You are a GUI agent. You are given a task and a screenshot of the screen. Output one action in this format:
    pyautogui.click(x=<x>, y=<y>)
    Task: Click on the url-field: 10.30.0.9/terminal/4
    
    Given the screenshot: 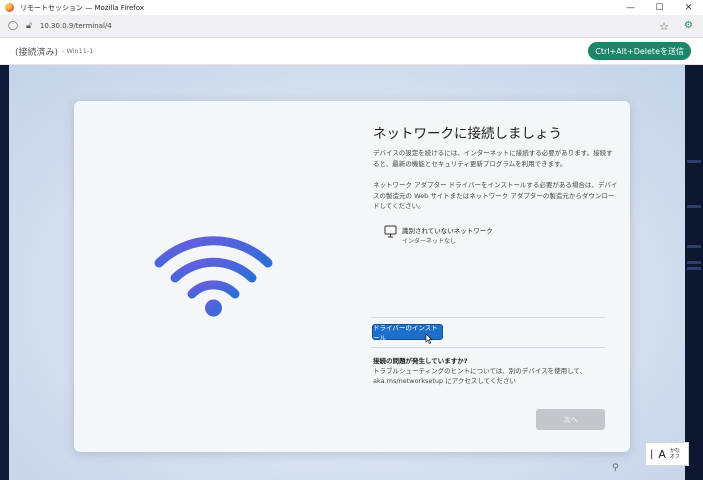 What is the action you would take?
    pyautogui.click(x=76, y=26)
    